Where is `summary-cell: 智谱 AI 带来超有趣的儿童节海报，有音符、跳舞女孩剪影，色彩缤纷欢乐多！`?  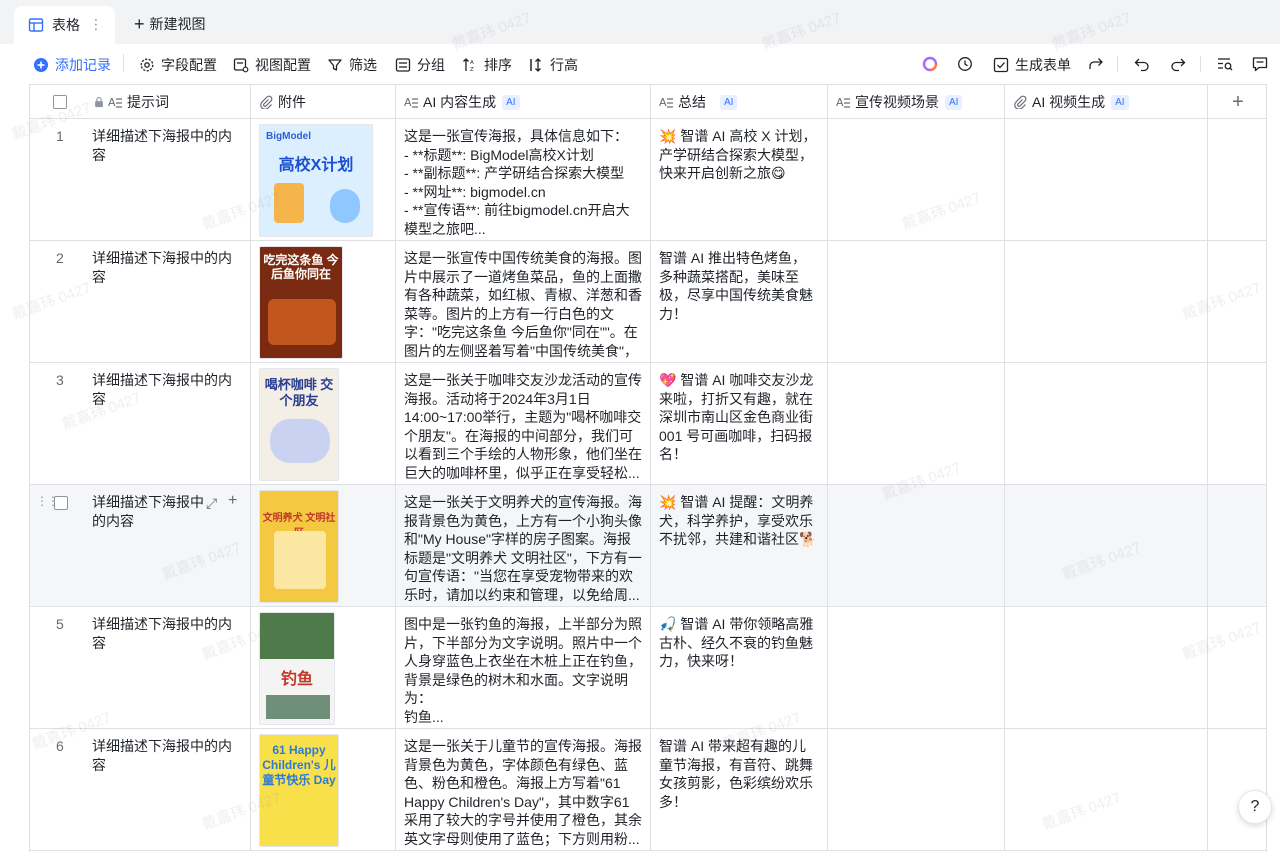
summary-cell: 智谱 AI 带来超有趣的儿童节海报，有音符、跳舞女孩剪影，色彩缤纷欢乐多！ is located at coordinates (739, 789).